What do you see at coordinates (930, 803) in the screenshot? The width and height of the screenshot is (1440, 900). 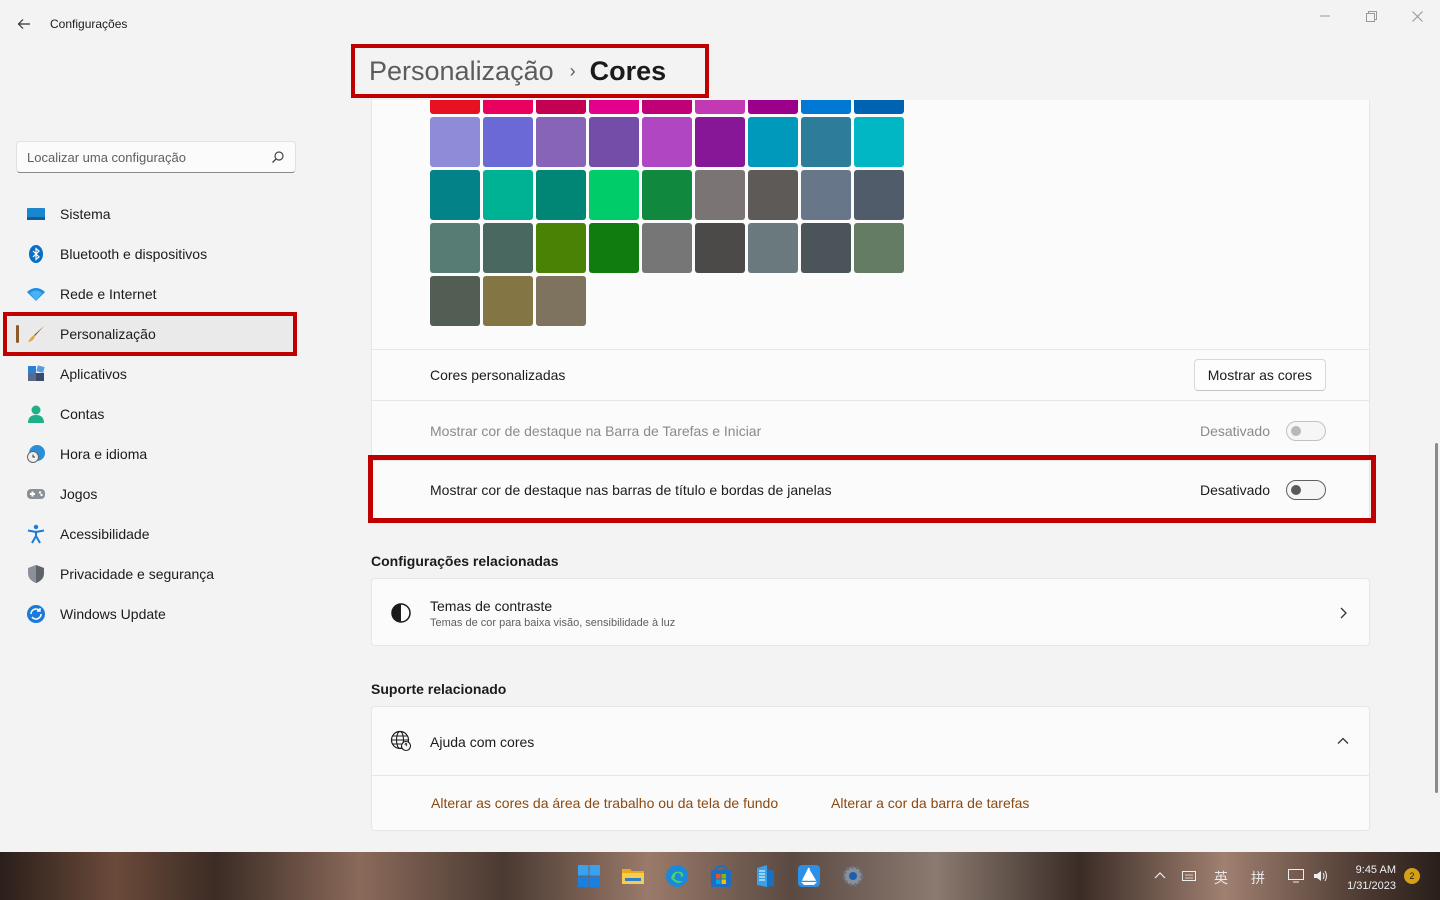 I see `help-link-taskbar-color: Alterar a cor da barra de tarefas` at bounding box center [930, 803].